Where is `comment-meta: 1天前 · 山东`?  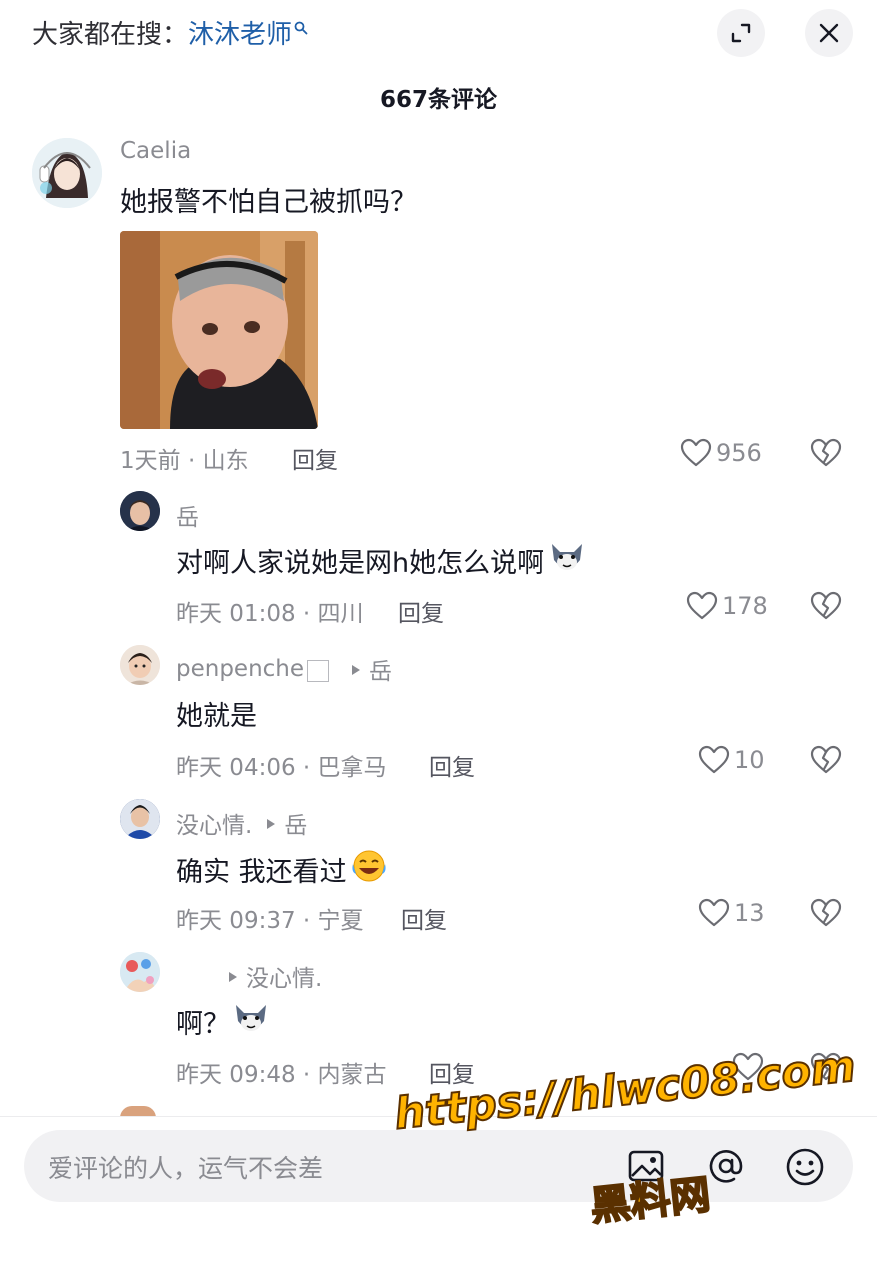
comment-meta: 1天前 · 山东 is located at coordinates (184, 461).